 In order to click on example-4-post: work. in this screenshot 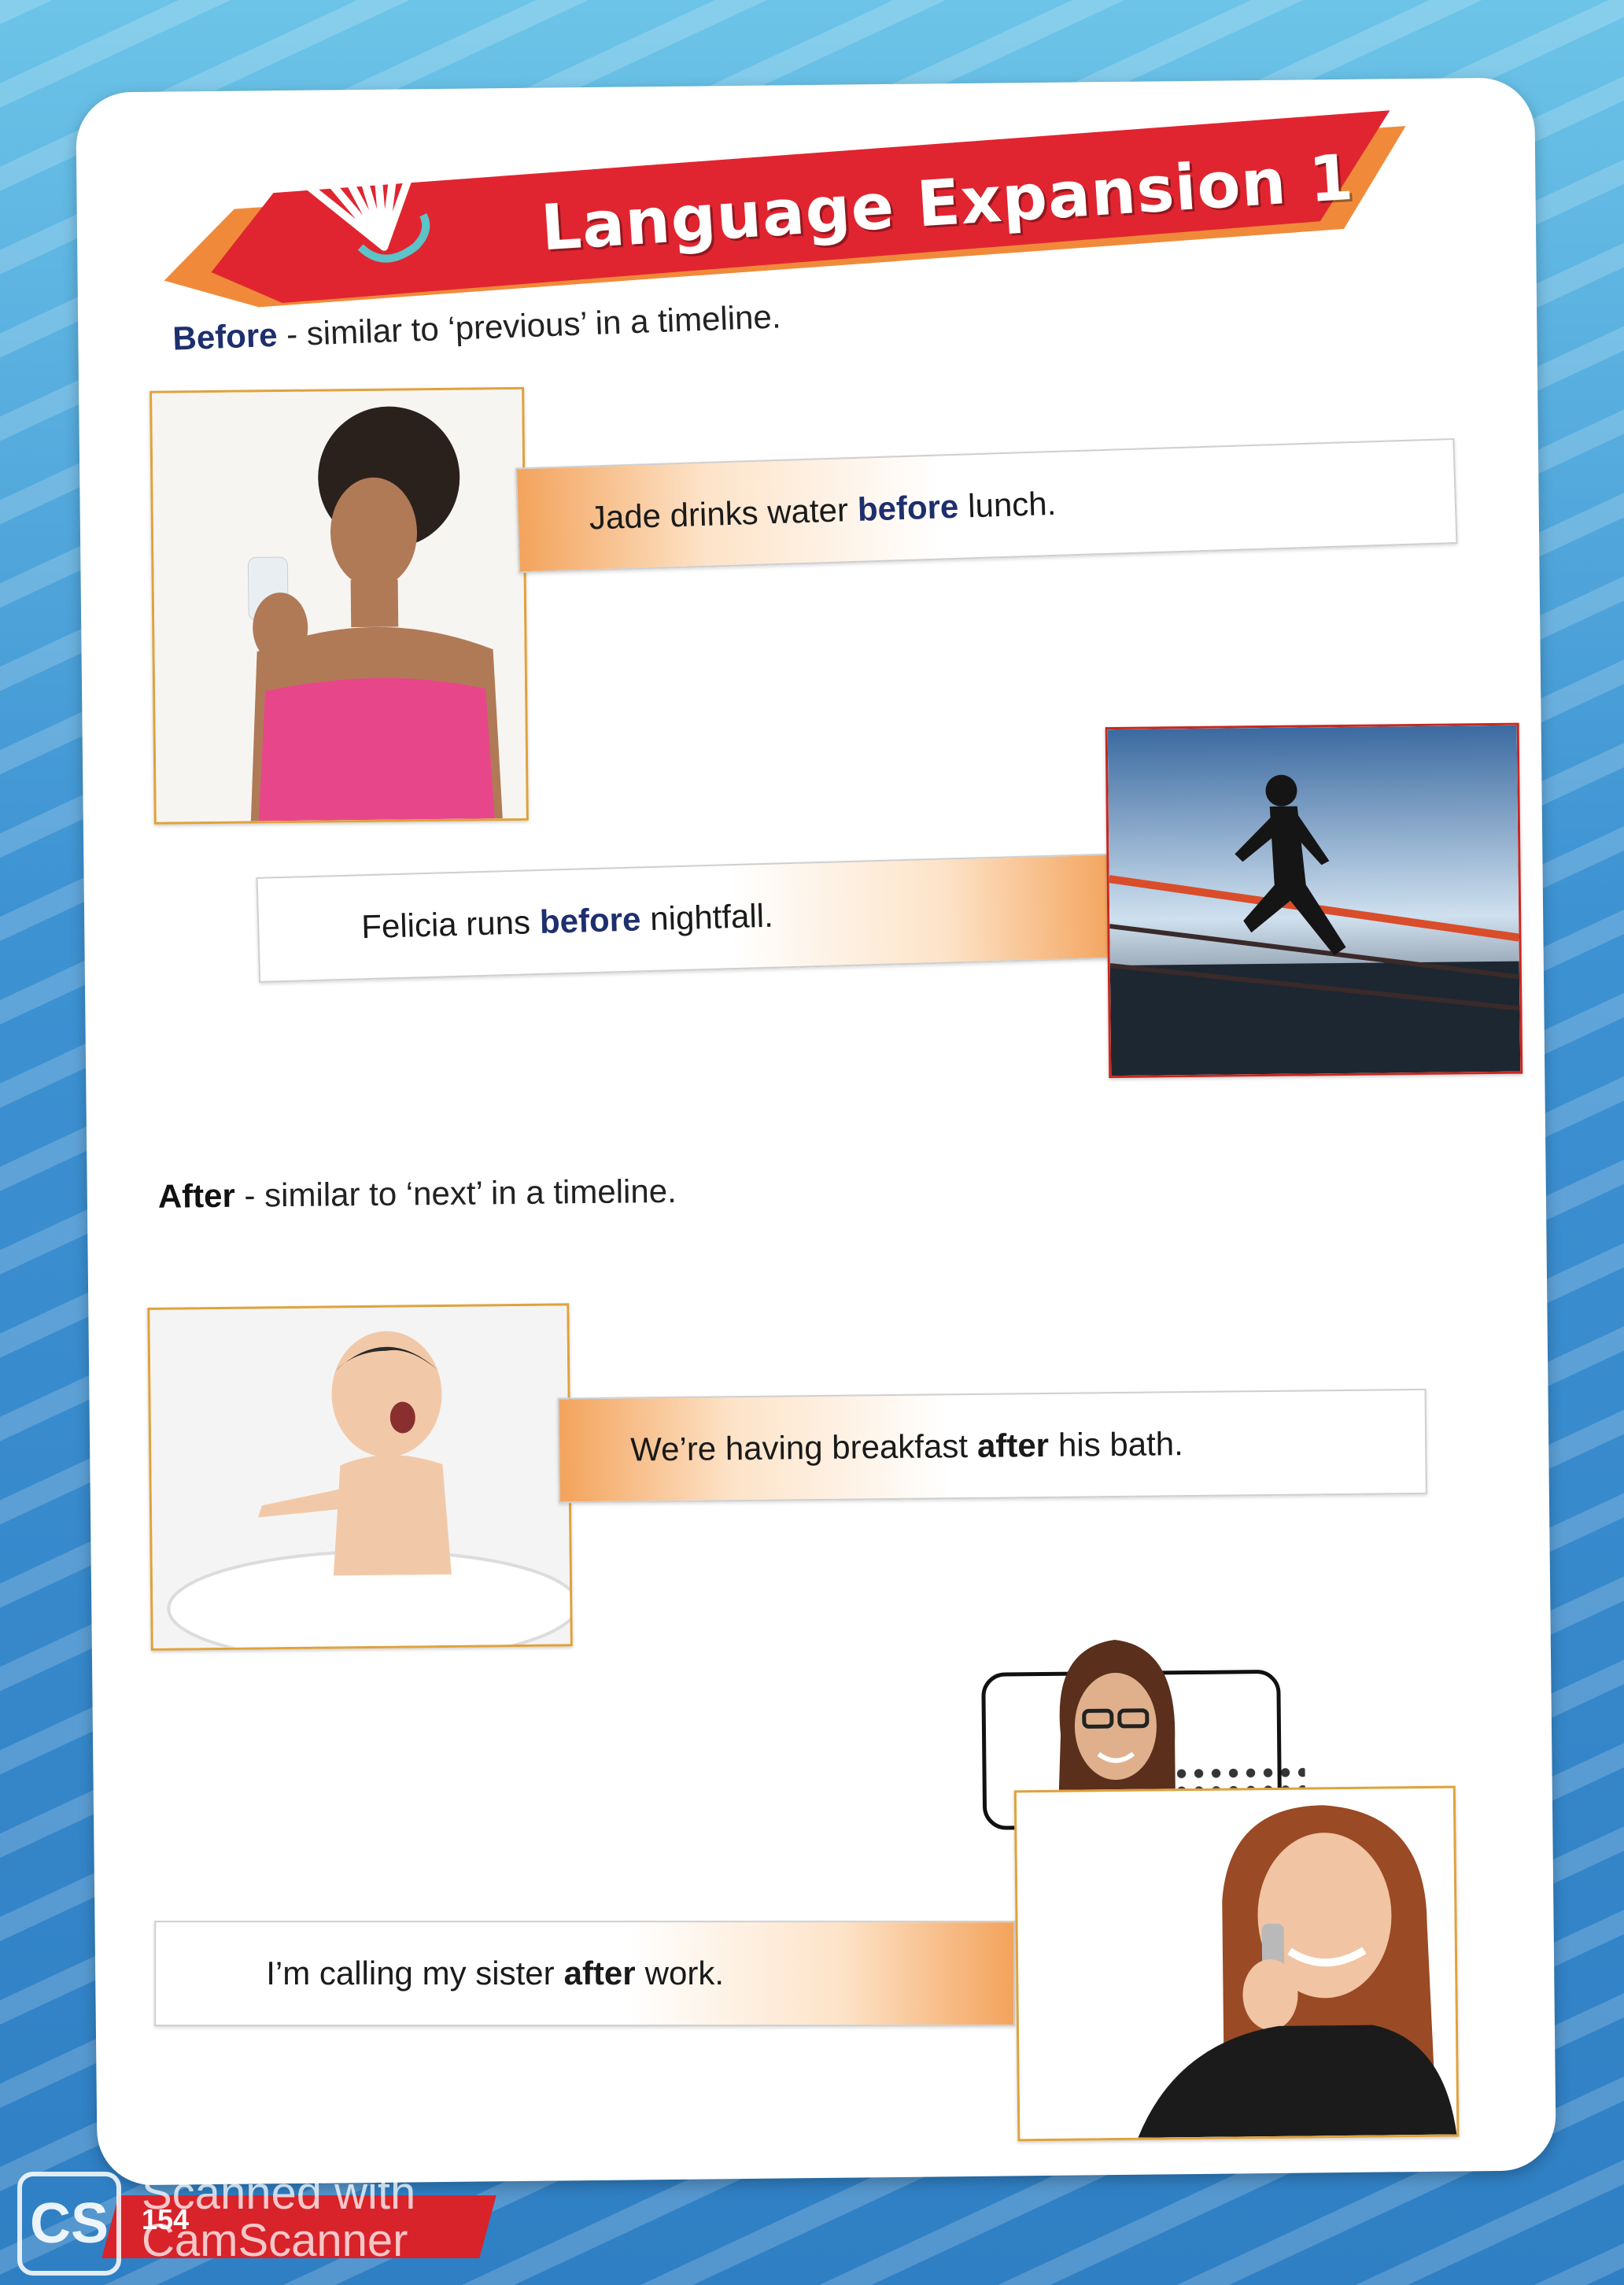, I will do `click(684, 1973)`.